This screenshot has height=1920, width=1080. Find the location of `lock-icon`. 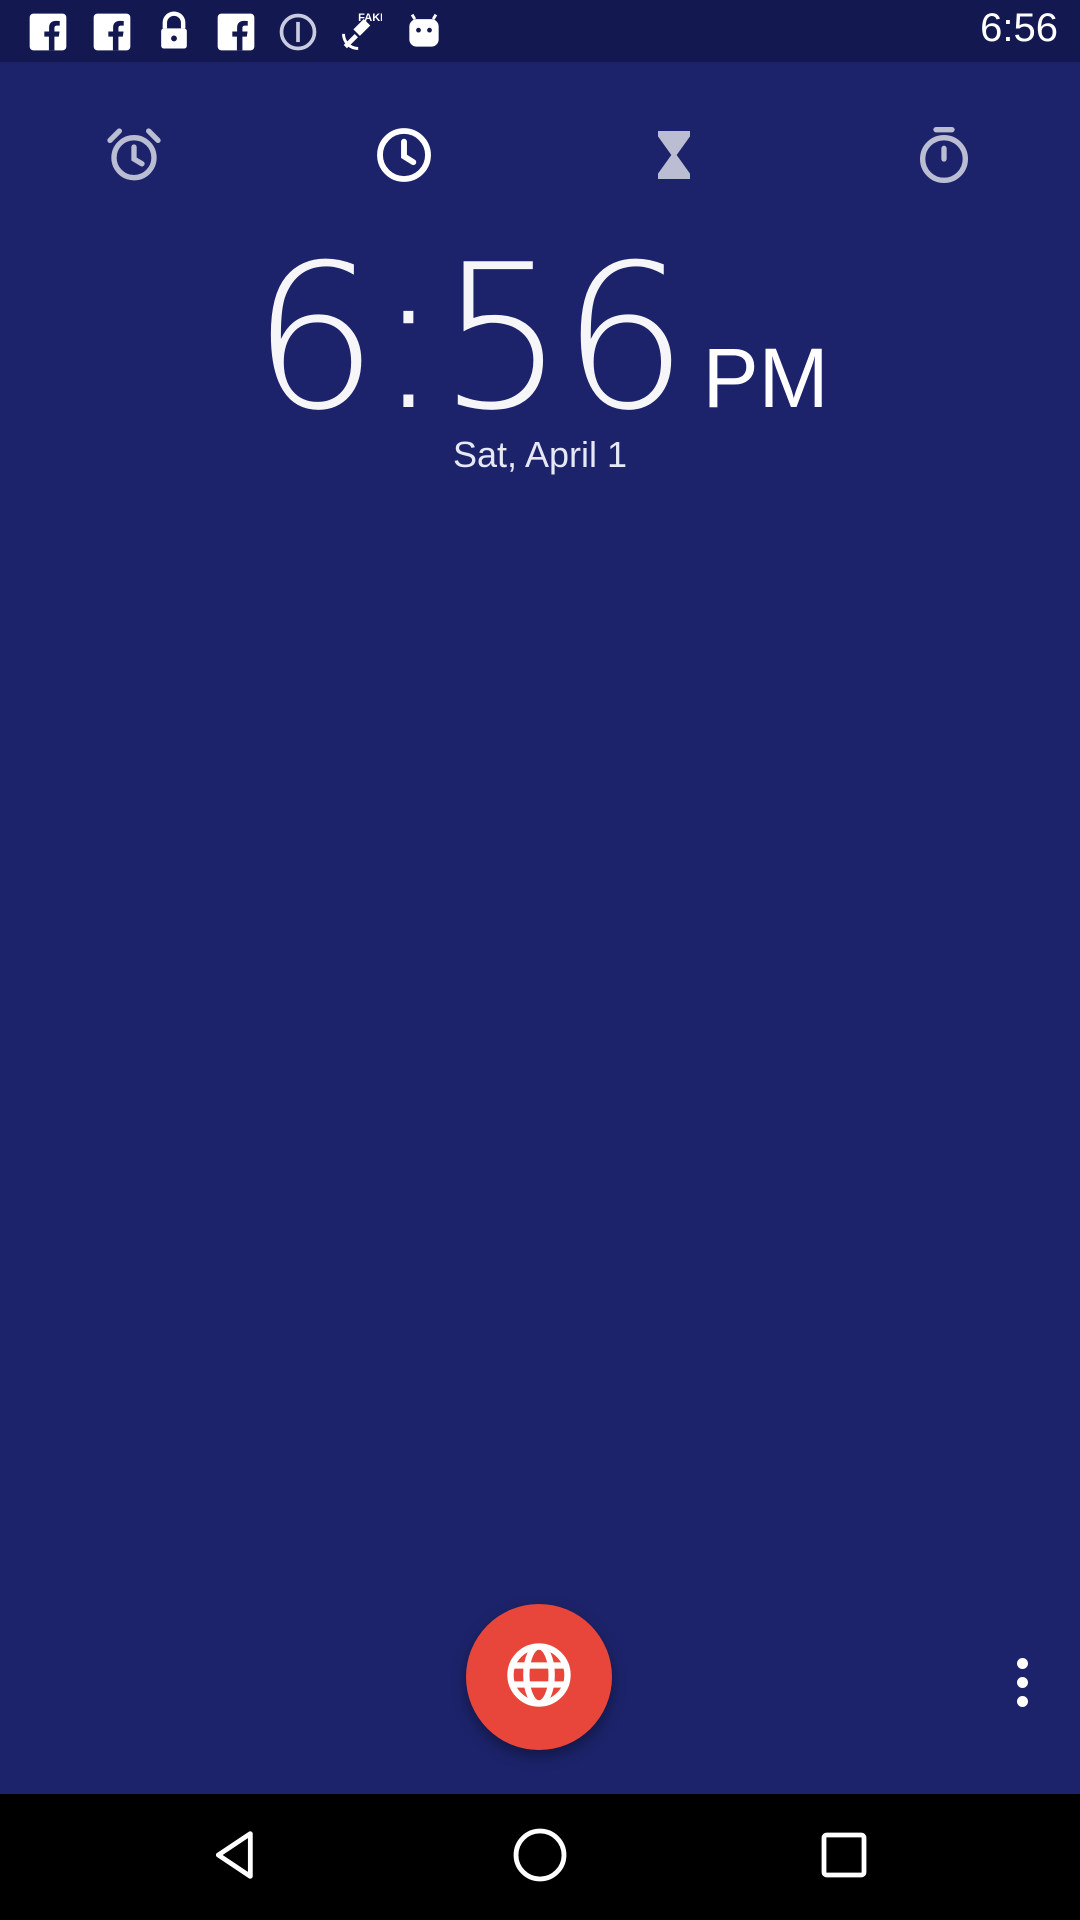

lock-icon is located at coordinates (174, 32).